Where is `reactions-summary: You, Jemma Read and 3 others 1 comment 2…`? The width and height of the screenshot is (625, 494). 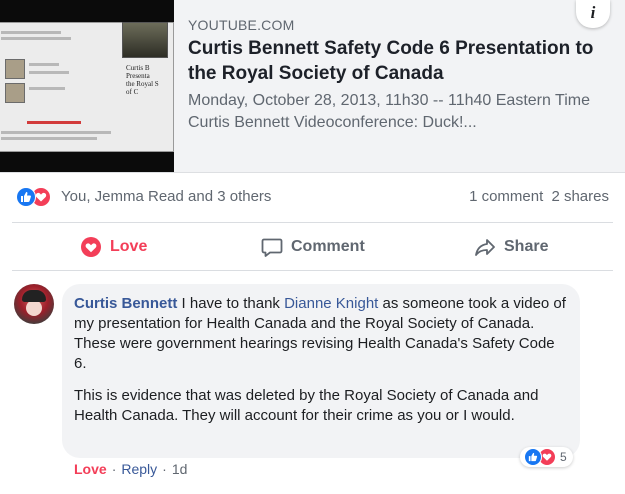 reactions-summary: You, Jemma Read and 3 others 1 comment 2… is located at coordinates (312, 197).